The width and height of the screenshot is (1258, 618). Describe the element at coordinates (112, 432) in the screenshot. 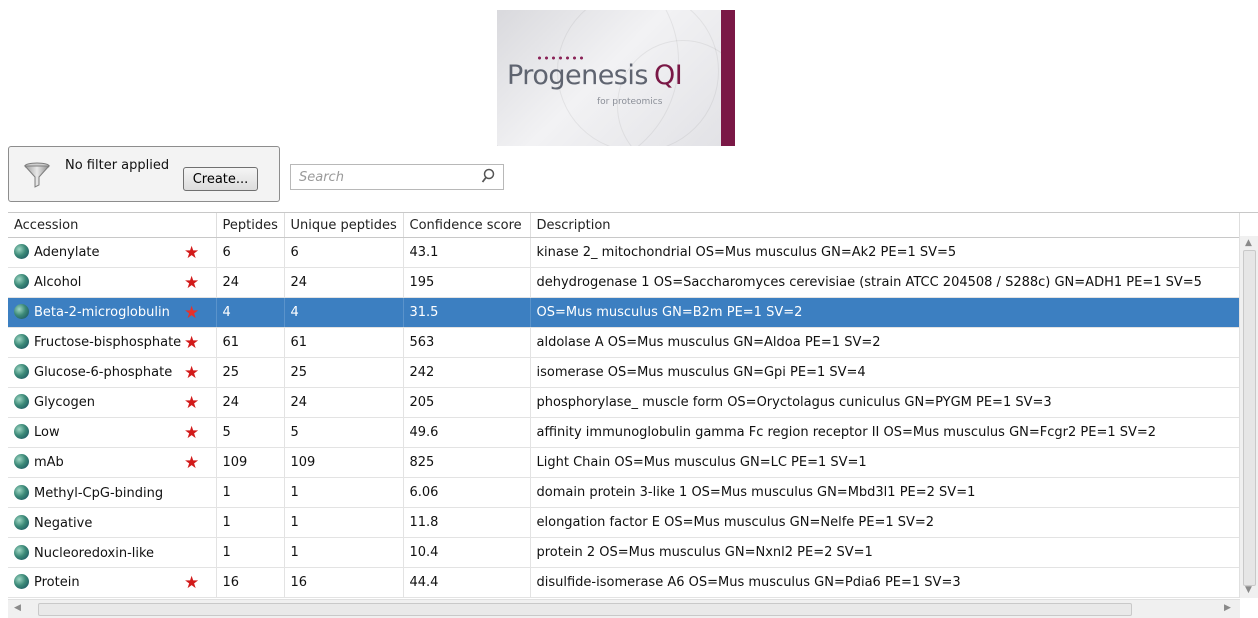

I see `cell-accession: Low ★` at that location.